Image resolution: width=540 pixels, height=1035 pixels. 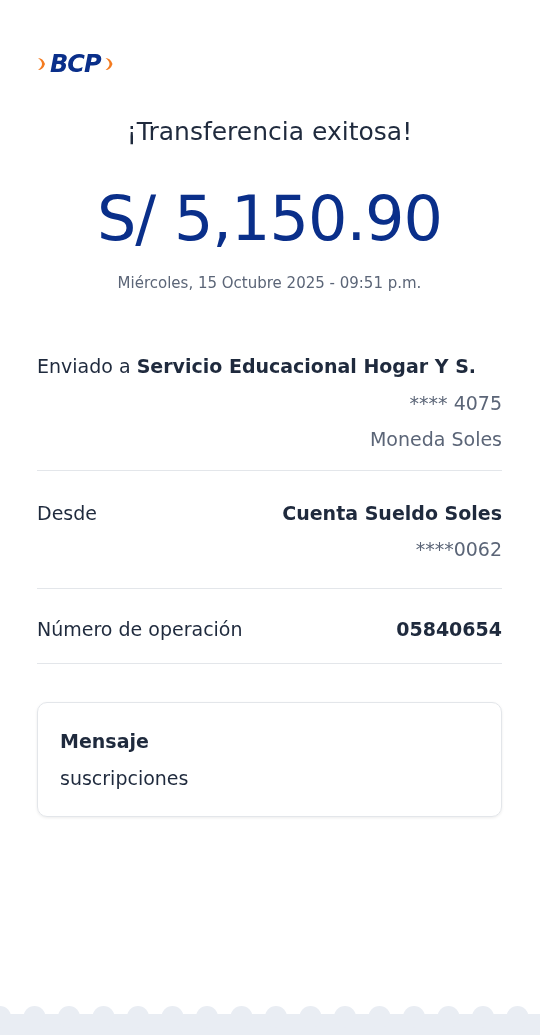 I want to click on message-label: Mensaje, so click(x=105, y=741).